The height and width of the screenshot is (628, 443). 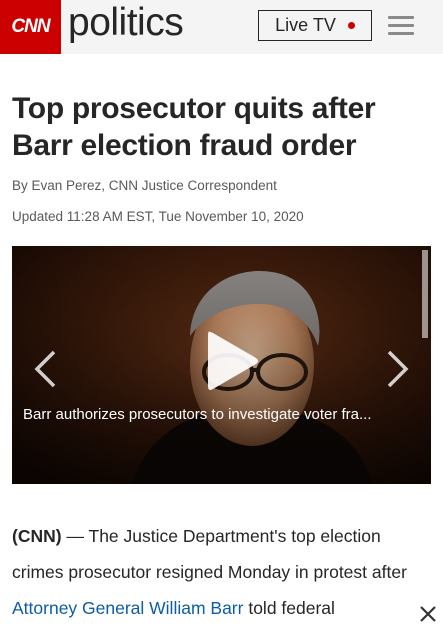 I want to click on logo-text: CNN, so click(x=30, y=26).